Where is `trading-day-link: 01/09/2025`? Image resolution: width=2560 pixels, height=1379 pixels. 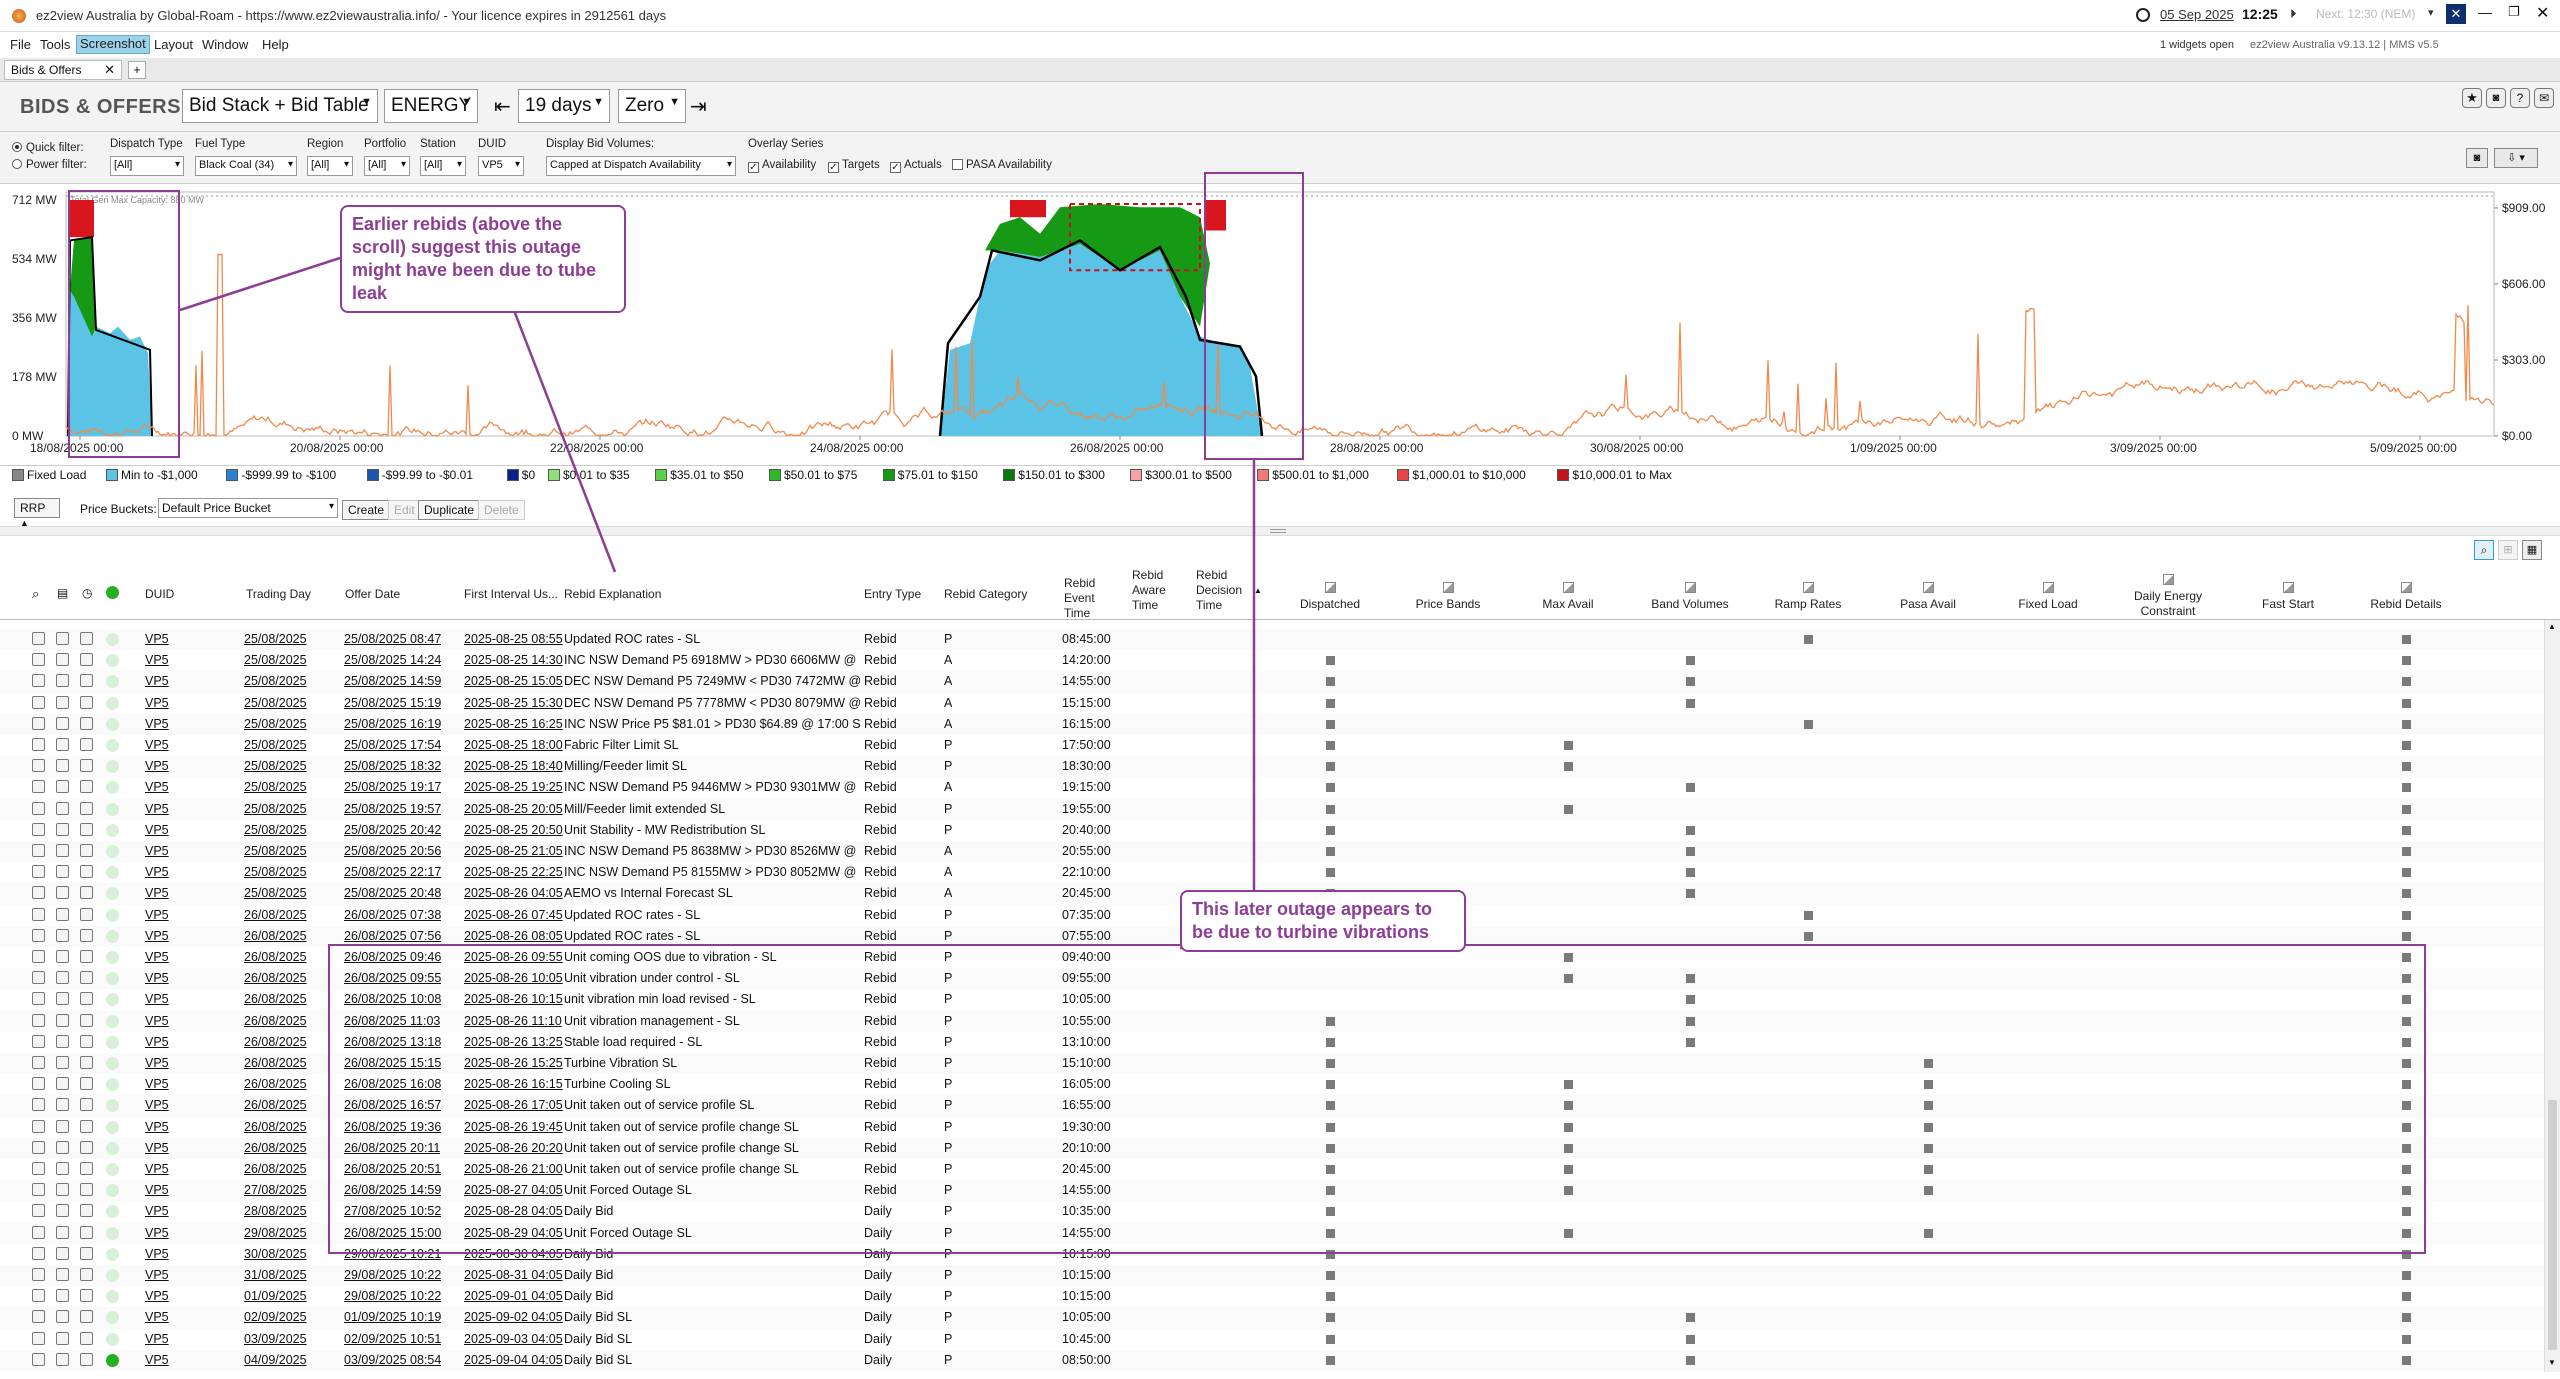 trading-day-link: 01/09/2025 is located at coordinates (275, 1296).